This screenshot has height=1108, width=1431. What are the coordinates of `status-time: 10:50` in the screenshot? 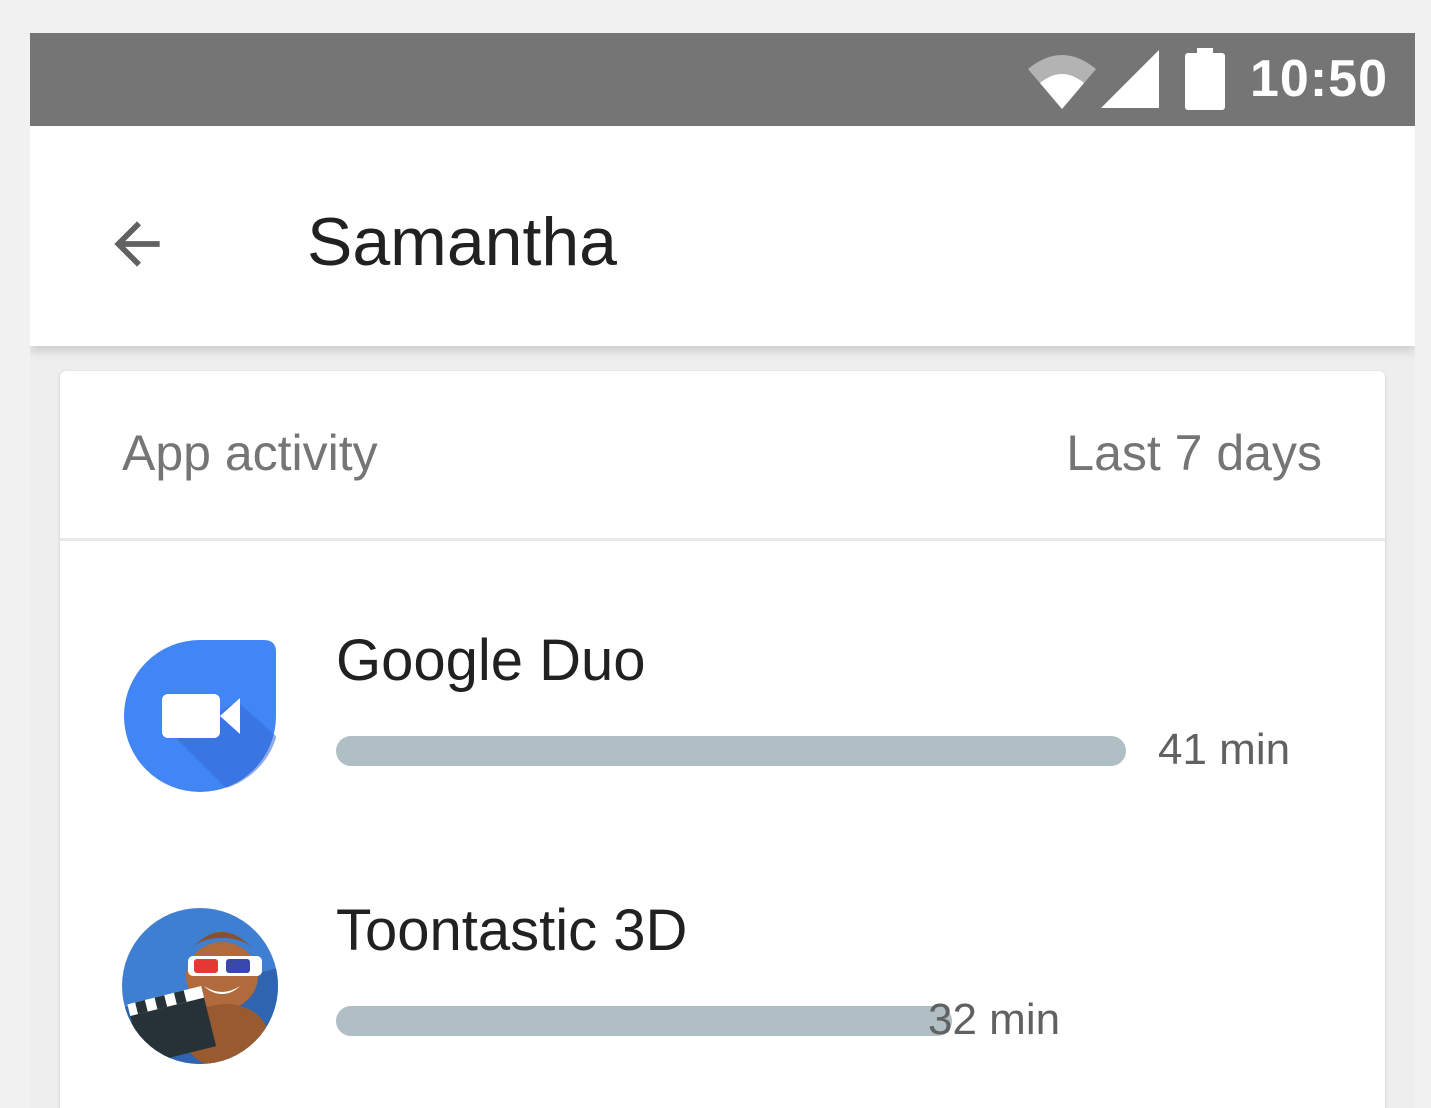 It's located at (1319, 79).